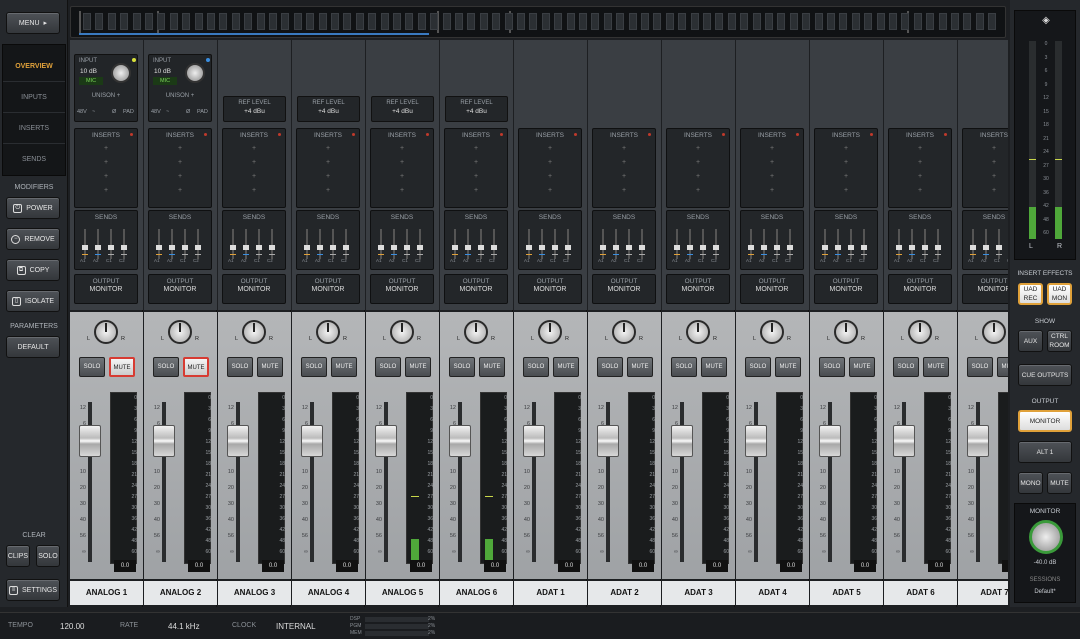 Image resolution: width=1080 pixels, height=639 pixels. Describe the element at coordinates (698, 332) in the screenshot. I see `pan-knob` at that location.